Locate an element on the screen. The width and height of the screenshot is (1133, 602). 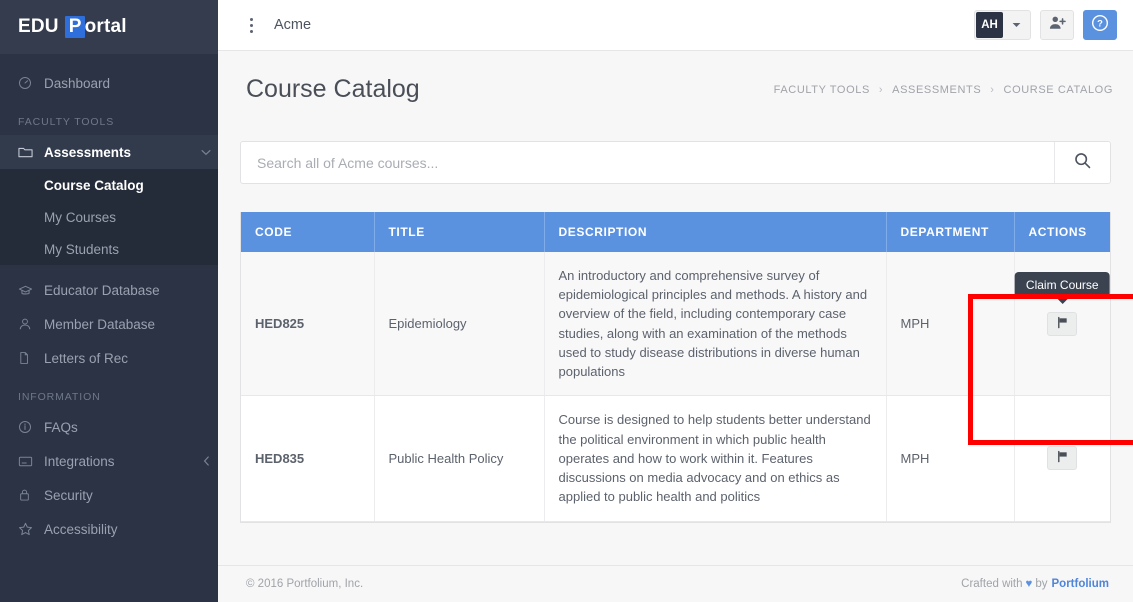
sidebar-item-assessments: Assessments is located at coordinates (109, 152).